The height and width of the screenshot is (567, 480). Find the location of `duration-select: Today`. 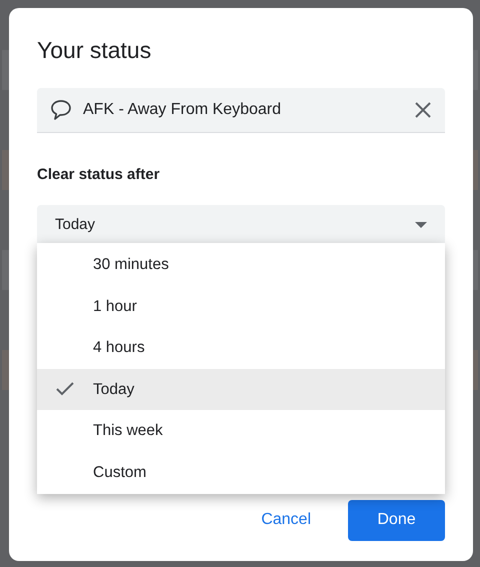

duration-select: Today is located at coordinates (241, 225).